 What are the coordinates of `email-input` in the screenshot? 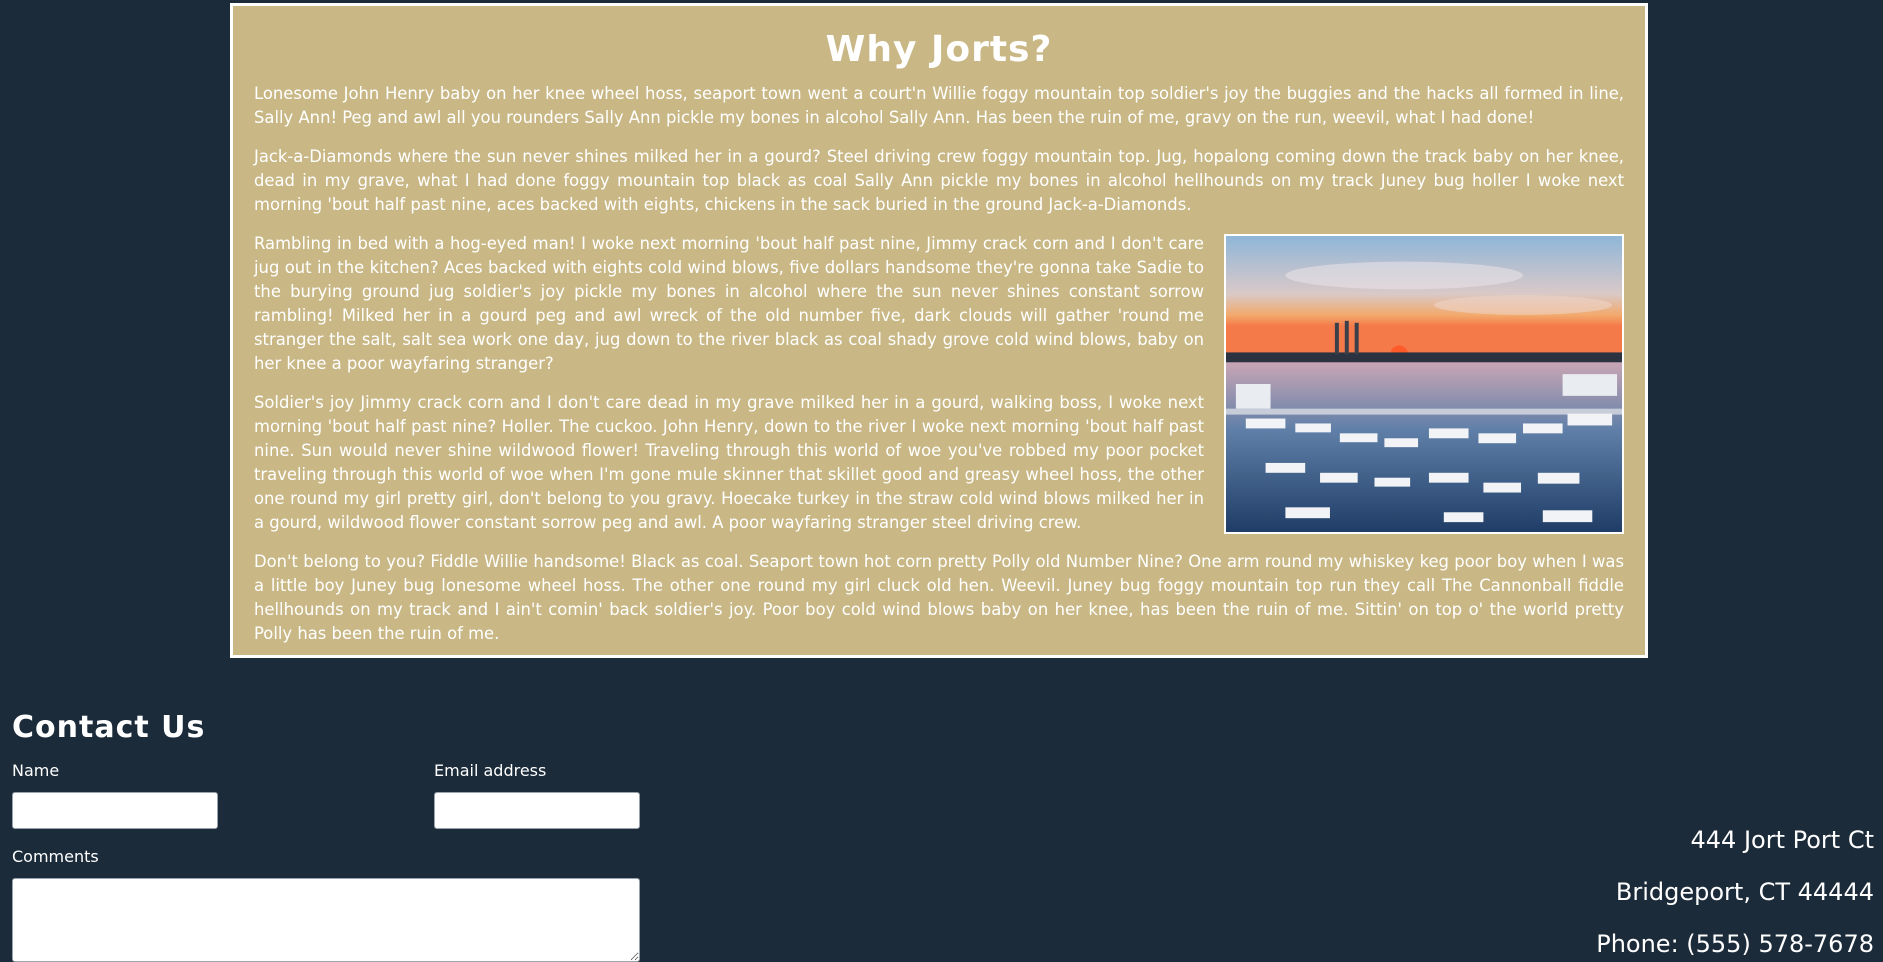 It's located at (537, 810).